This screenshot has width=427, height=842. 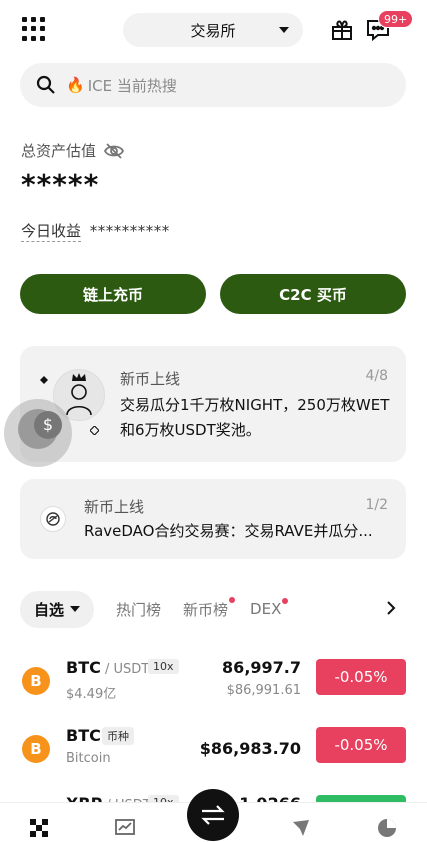 What do you see at coordinates (125, 828) in the screenshot?
I see `market-chart-icon` at bounding box center [125, 828].